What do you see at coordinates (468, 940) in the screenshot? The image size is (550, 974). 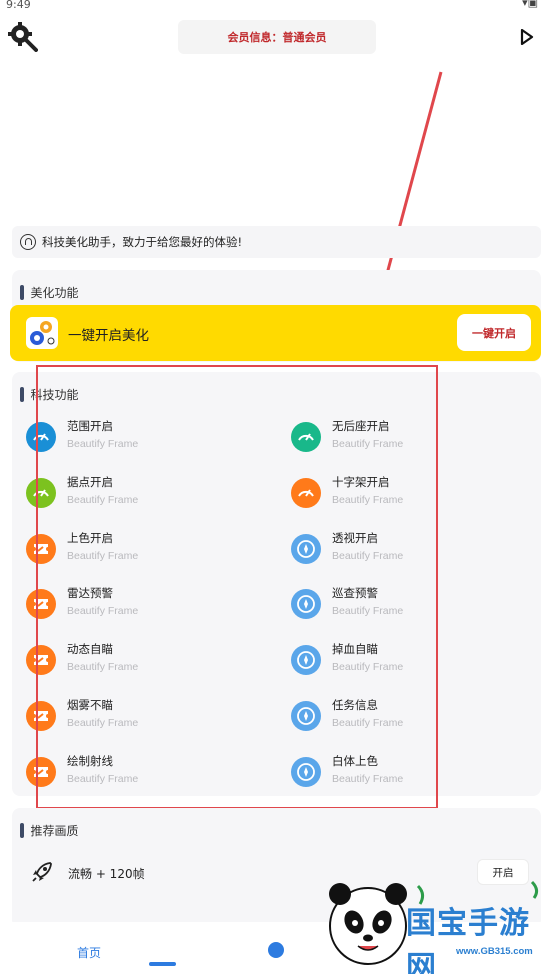 I see `watermark-brand: 国宝手游网` at bounding box center [468, 940].